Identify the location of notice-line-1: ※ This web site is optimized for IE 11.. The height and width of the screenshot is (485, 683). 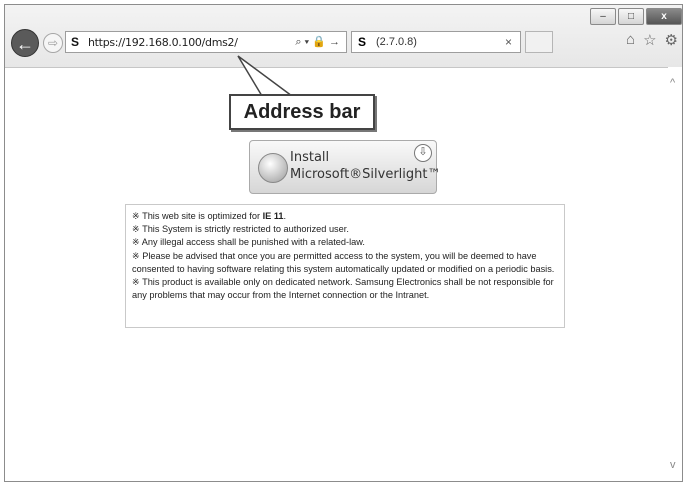
(209, 216).